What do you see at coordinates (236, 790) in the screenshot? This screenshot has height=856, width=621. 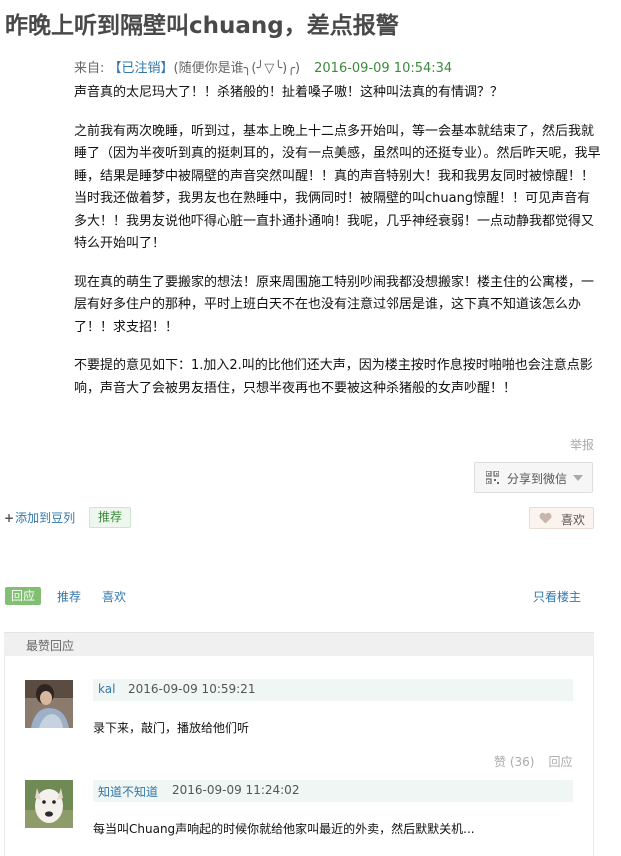 I see `comment-time: 2016-09-09 11:24:02` at bounding box center [236, 790].